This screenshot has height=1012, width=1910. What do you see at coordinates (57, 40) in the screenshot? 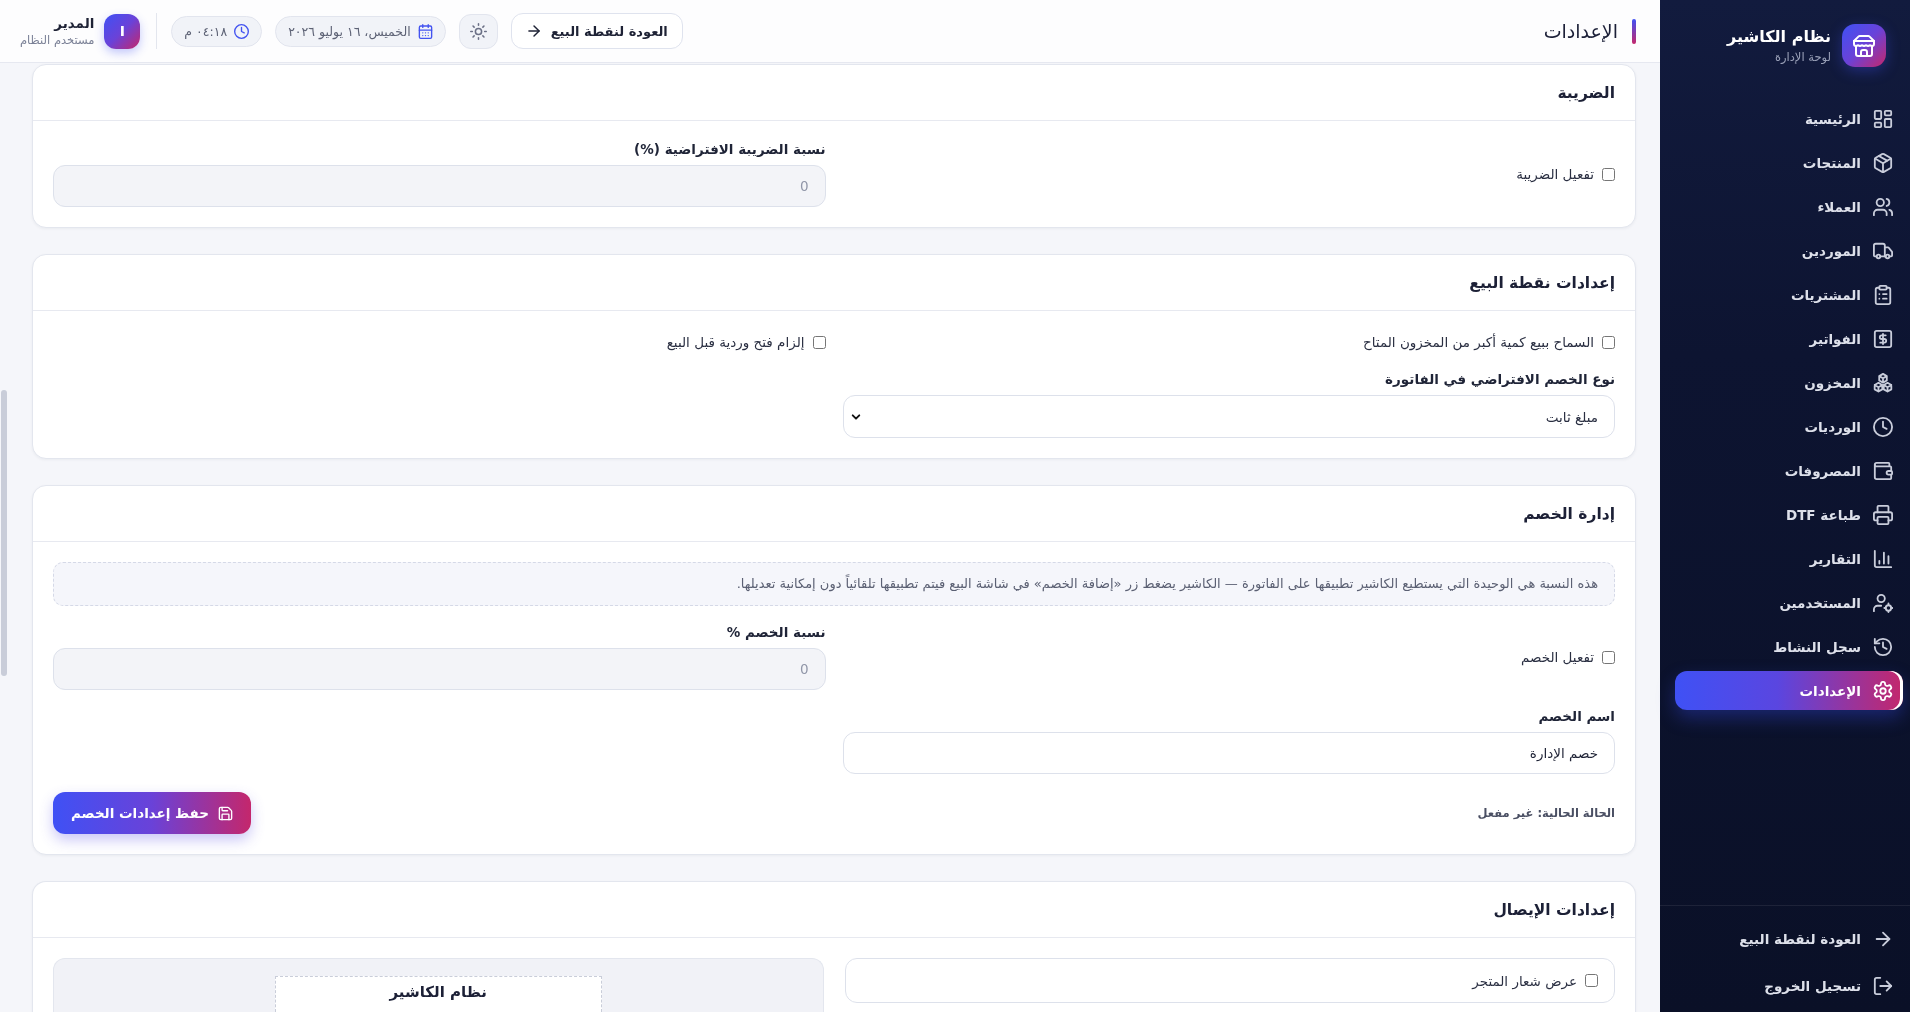
I see `user-role: مستخدم النظام` at bounding box center [57, 40].